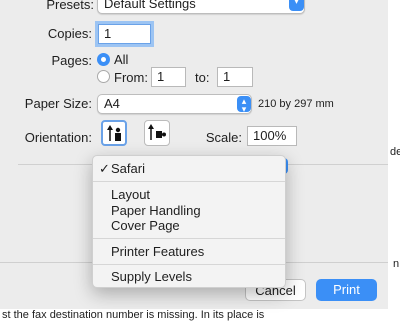 The width and height of the screenshot is (400, 321). What do you see at coordinates (150, 5) in the screenshot?
I see `presets-value: Default Settings` at bounding box center [150, 5].